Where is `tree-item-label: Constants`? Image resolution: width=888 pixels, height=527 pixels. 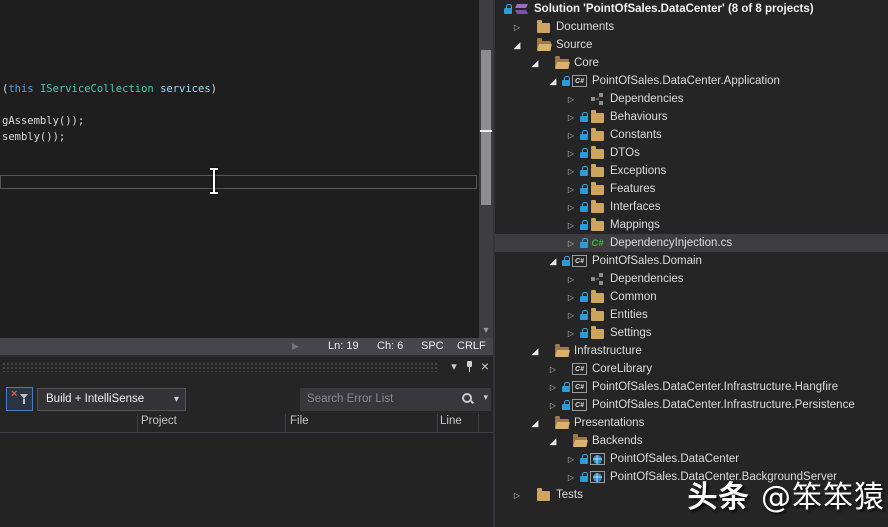
tree-item-label: Constants is located at coordinates (636, 135).